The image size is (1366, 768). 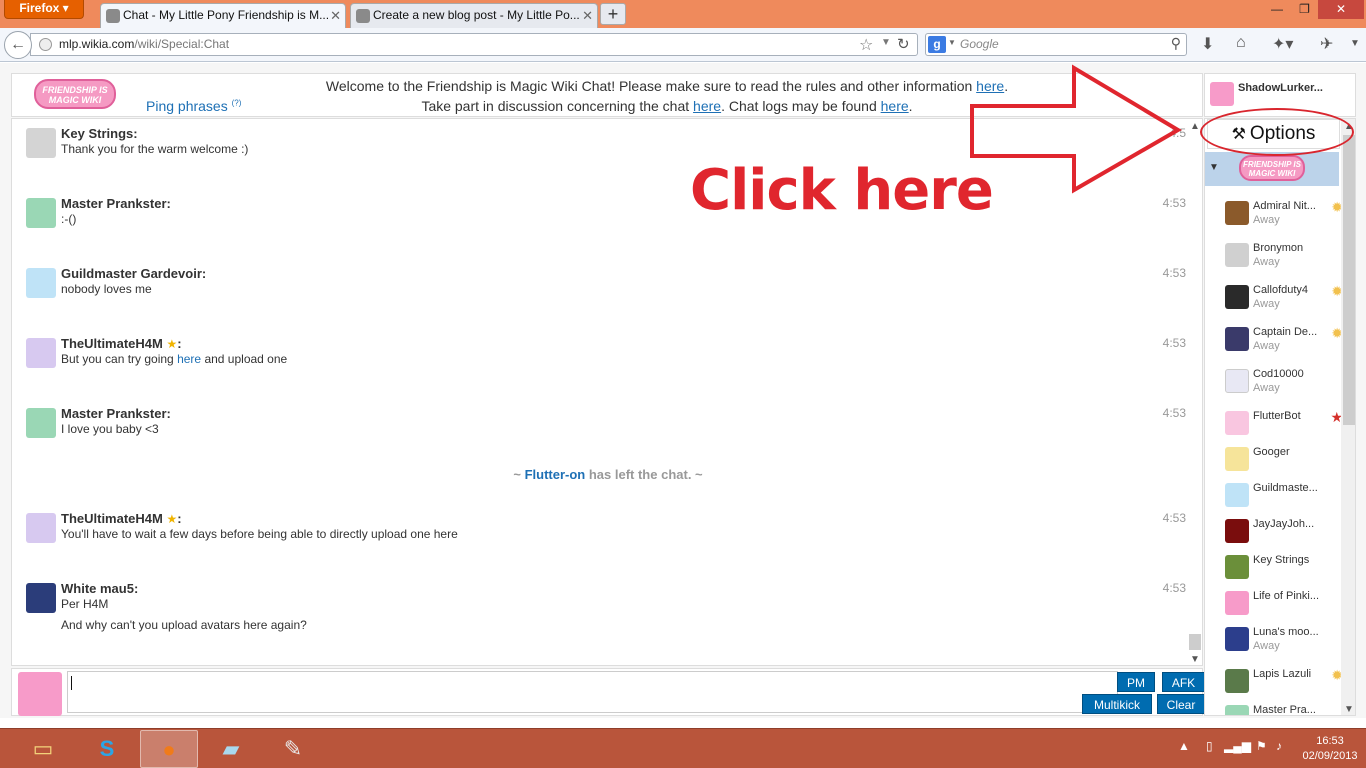 What do you see at coordinates (99, 133) in the screenshot?
I see `message-username: Key Strings:` at bounding box center [99, 133].